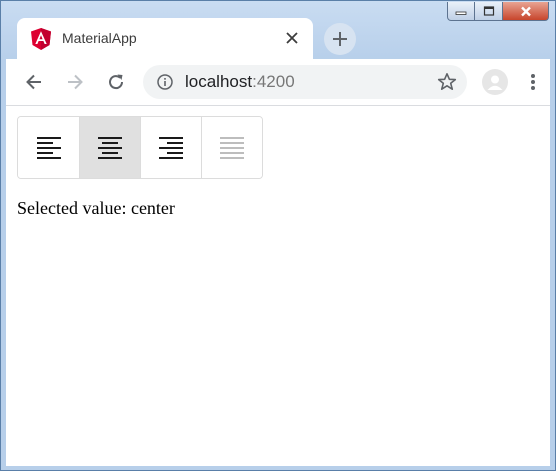 The height and width of the screenshot is (471, 556). What do you see at coordinates (219, 81) in the screenshot?
I see `url-host: localhost` at bounding box center [219, 81].